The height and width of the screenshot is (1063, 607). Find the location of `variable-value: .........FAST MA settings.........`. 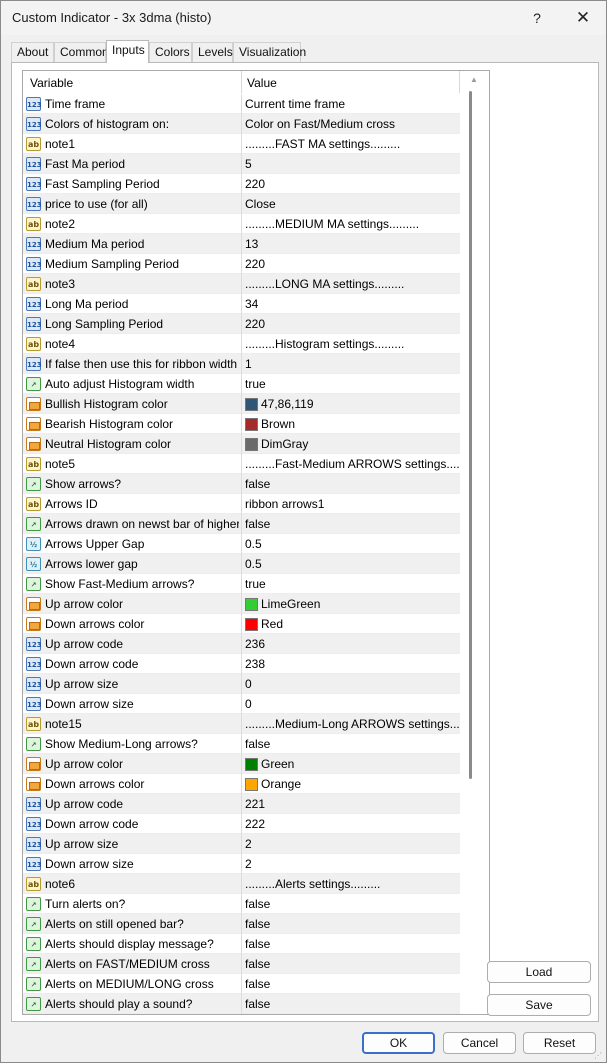

variable-value: .........FAST MA settings......... is located at coordinates (352, 144).